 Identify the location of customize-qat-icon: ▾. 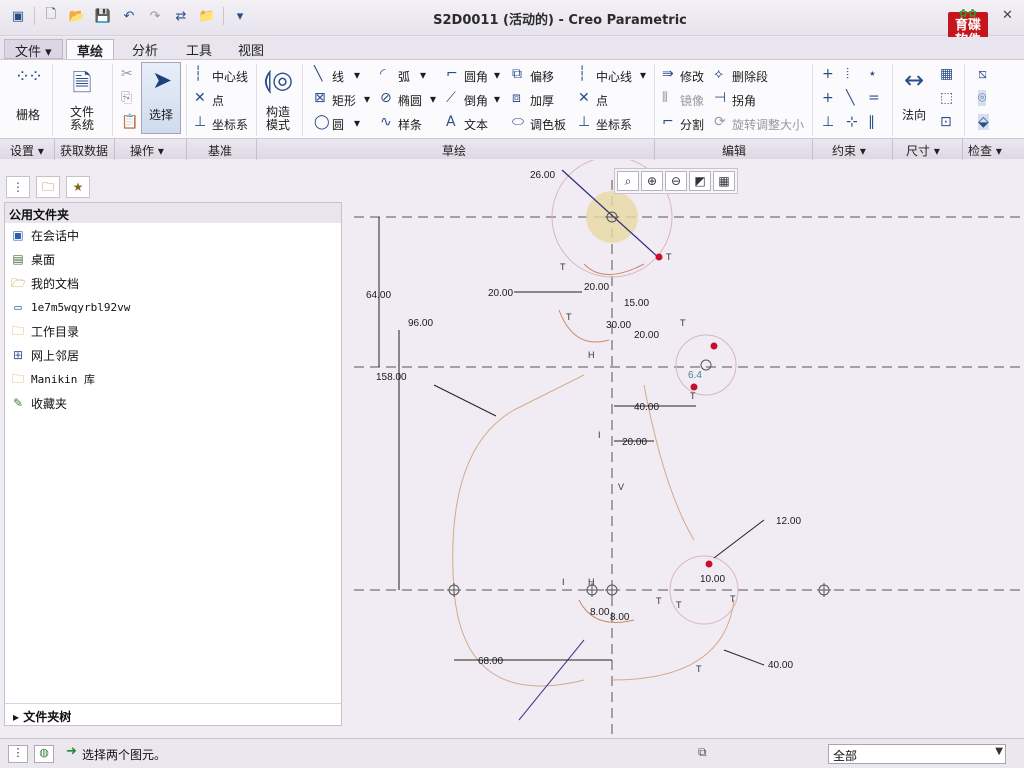
(240, 16).